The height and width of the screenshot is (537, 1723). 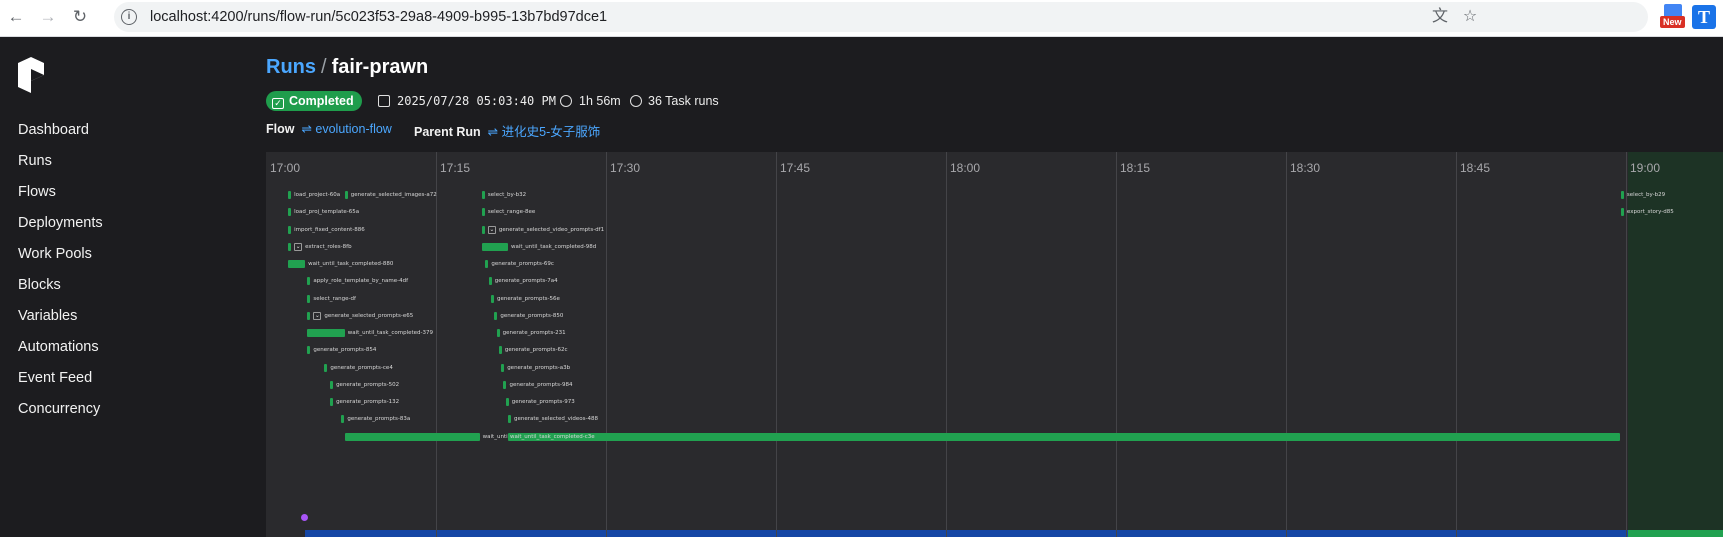 What do you see at coordinates (543, 402) in the screenshot?
I see `task-run-label: generate_prompts-973` at bounding box center [543, 402].